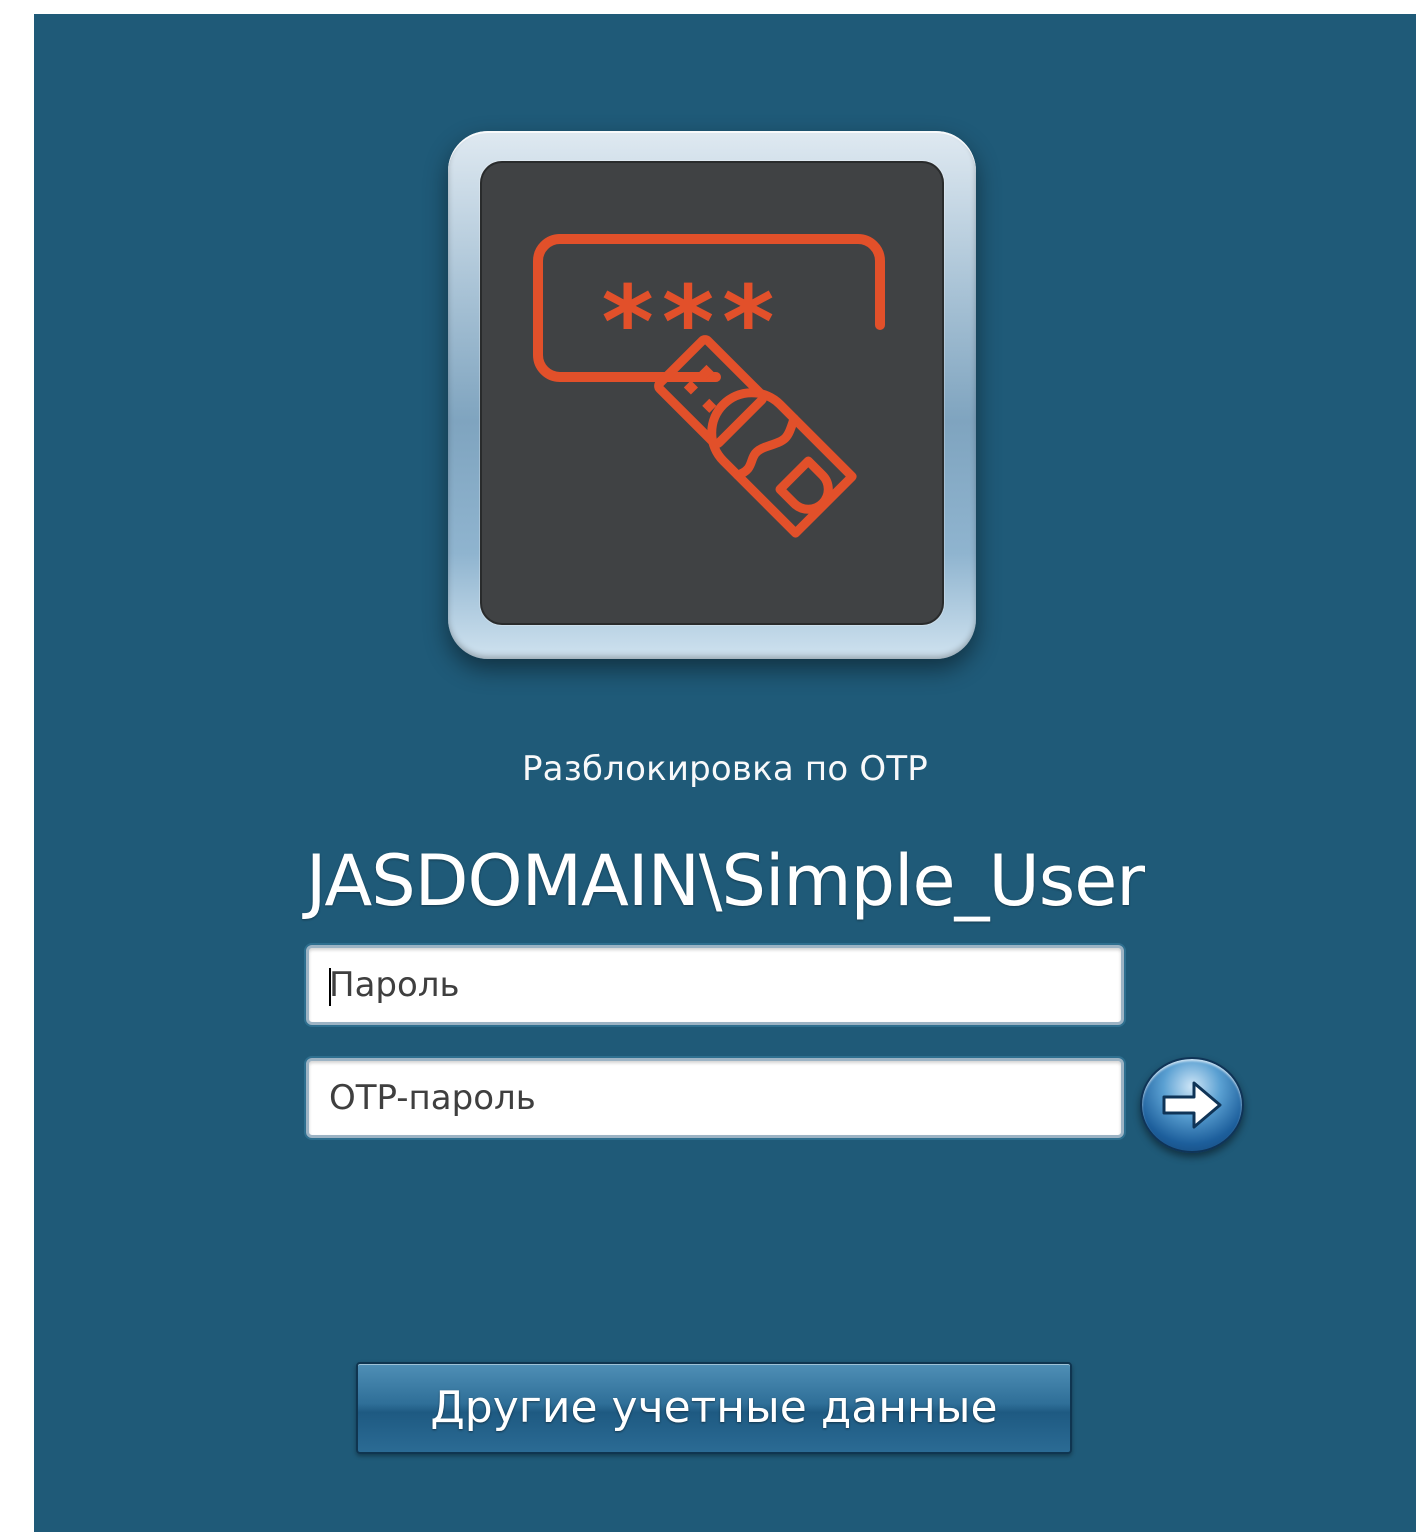 The width and height of the screenshot is (1416, 1532). I want to click on otp-field, so click(715, 1098).